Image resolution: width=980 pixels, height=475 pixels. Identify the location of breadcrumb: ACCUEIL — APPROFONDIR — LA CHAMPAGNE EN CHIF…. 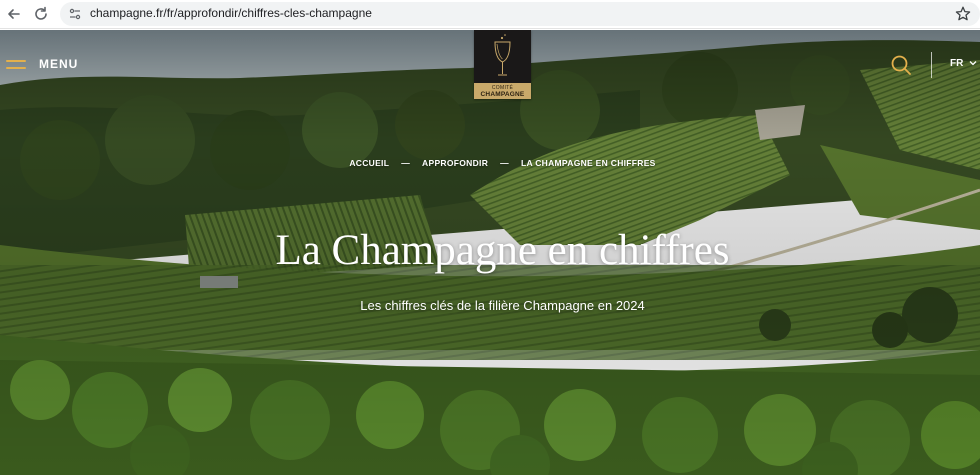
(490, 163).